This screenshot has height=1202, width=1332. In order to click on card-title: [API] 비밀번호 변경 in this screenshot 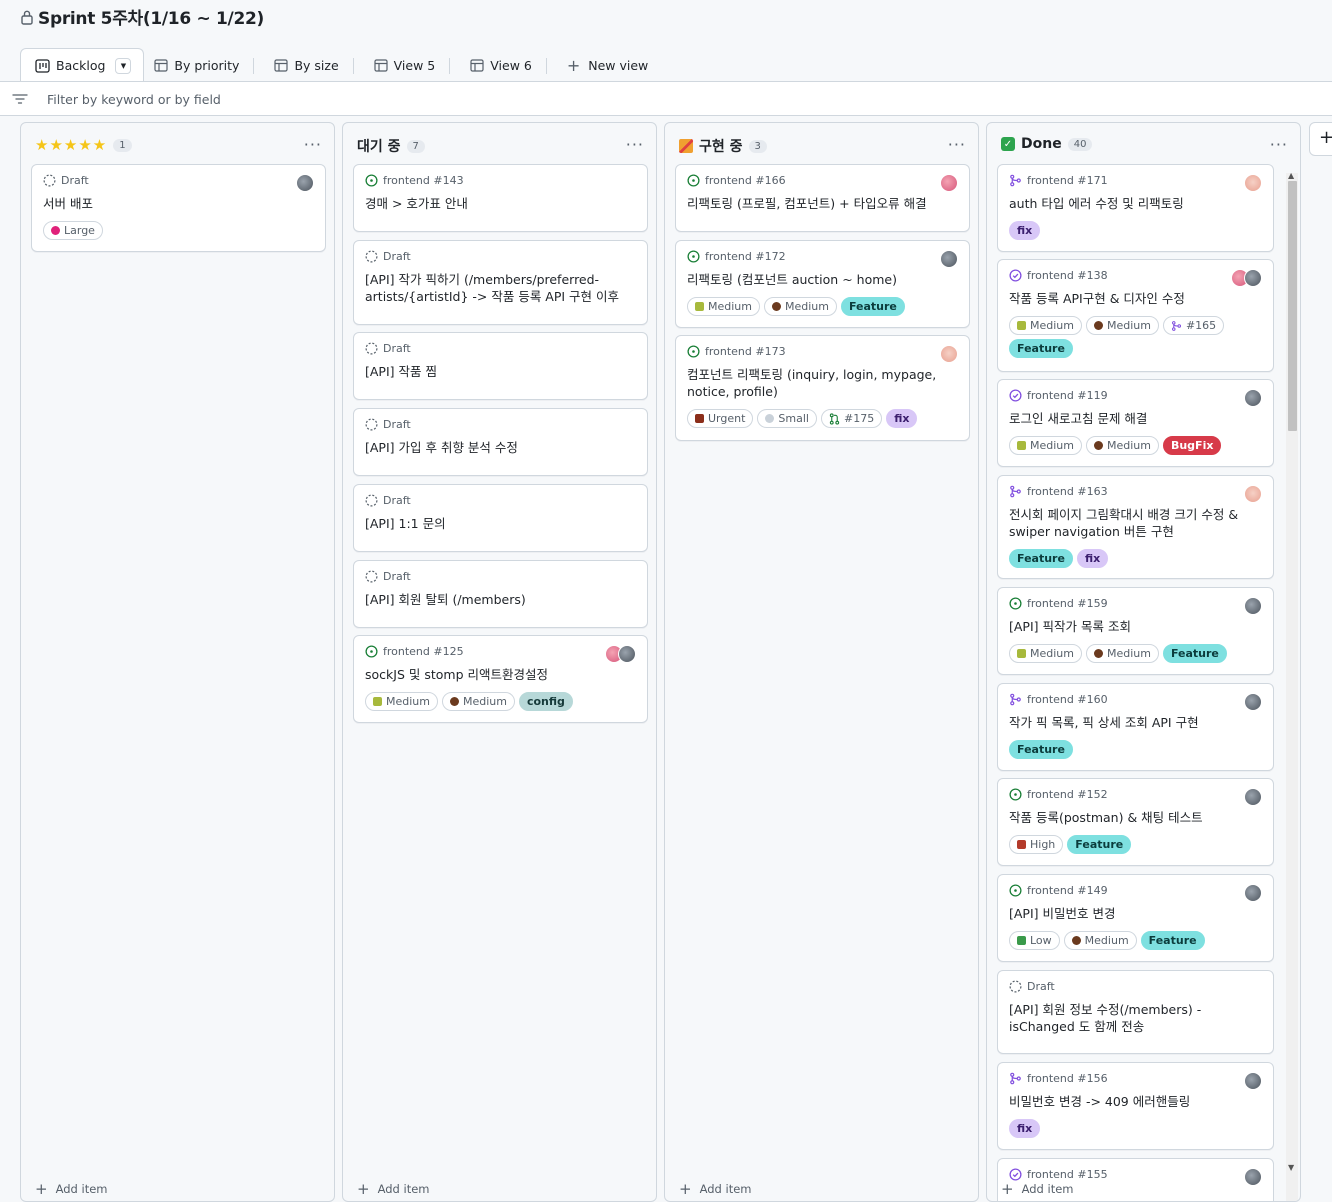, I will do `click(1134, 913)`.